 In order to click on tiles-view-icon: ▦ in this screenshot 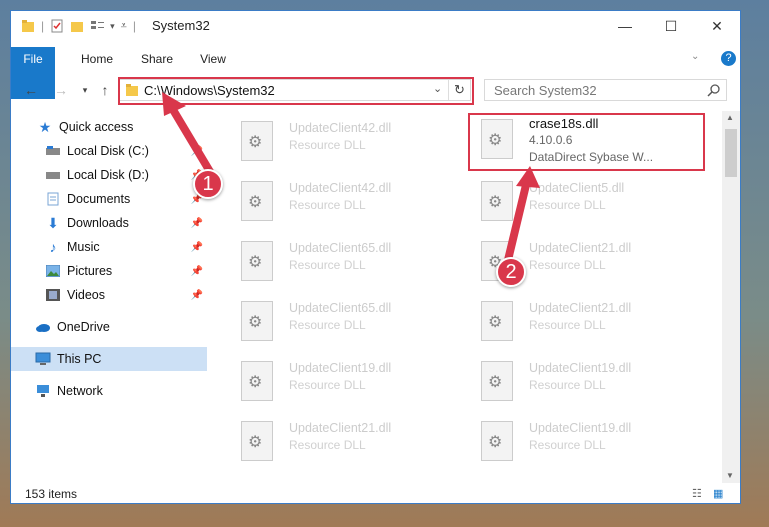, I will do `click(718, 493)`.